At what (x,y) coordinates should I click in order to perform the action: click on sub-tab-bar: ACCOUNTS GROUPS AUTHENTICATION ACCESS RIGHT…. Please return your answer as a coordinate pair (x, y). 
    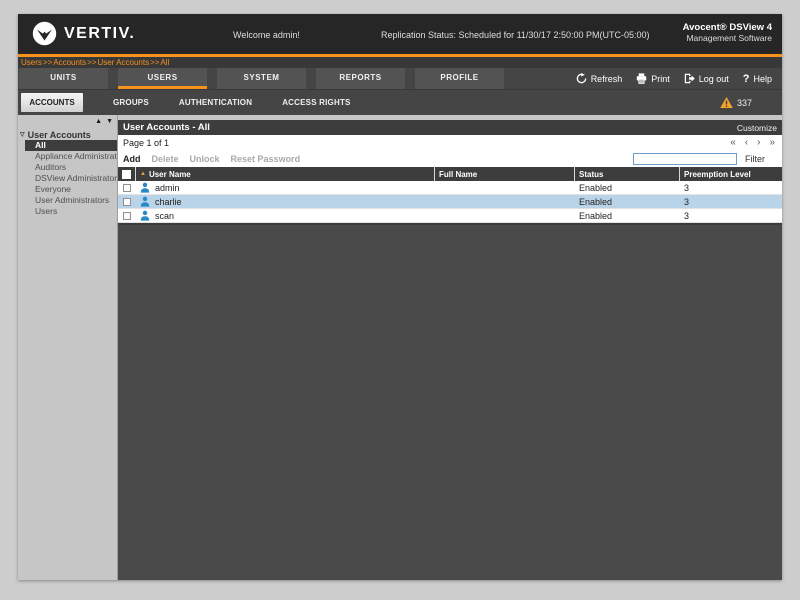
    Looking at the image, I should click on (400, 102).